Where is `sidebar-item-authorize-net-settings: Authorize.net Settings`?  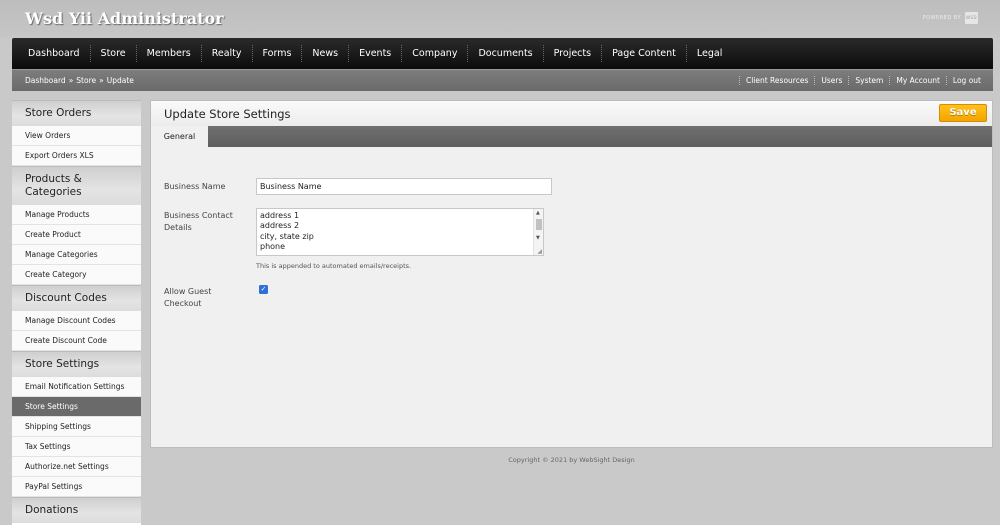
sidebar-item-authorize-net-settings: Authorize.net Settings is located at coordinates (76, 467).